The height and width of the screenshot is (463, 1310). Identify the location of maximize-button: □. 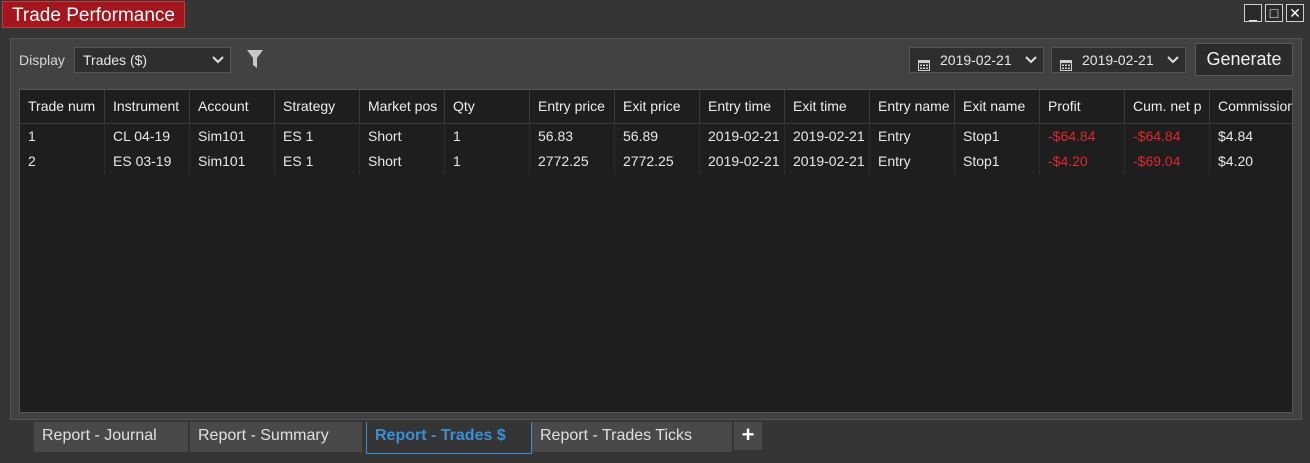
(1274, 13).